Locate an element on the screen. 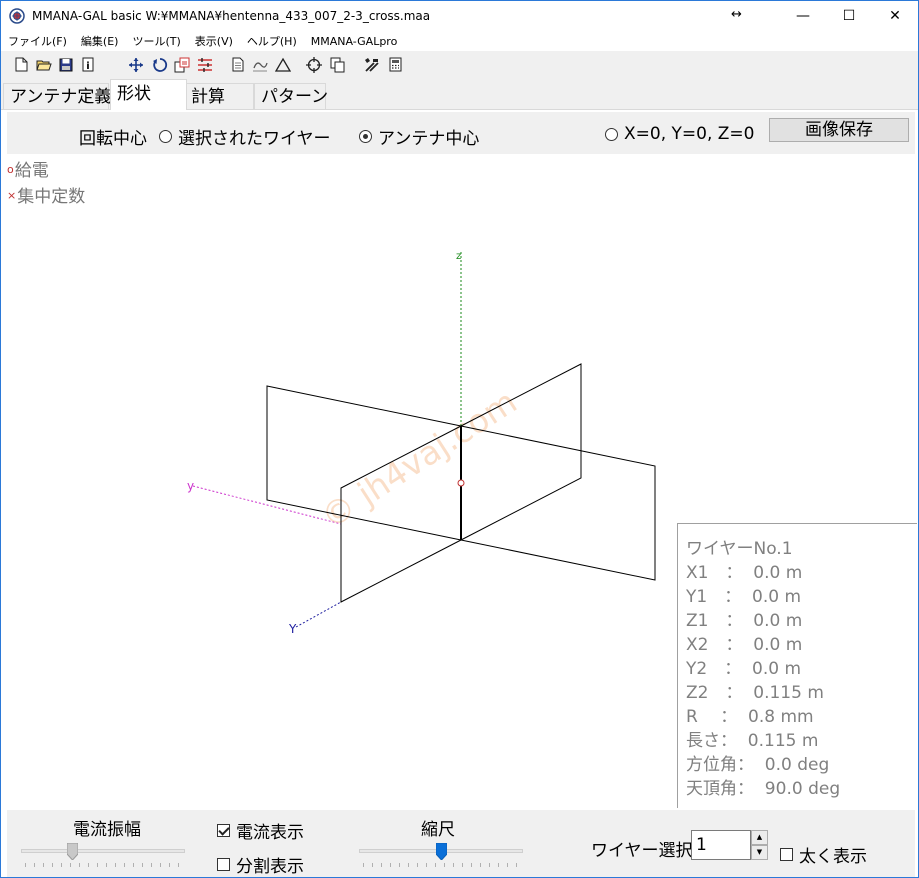 The width and height of the screenshot is (919, 878). wire-info-y1: Y1 ： 0.0 m is located at coordinates (744, 597).